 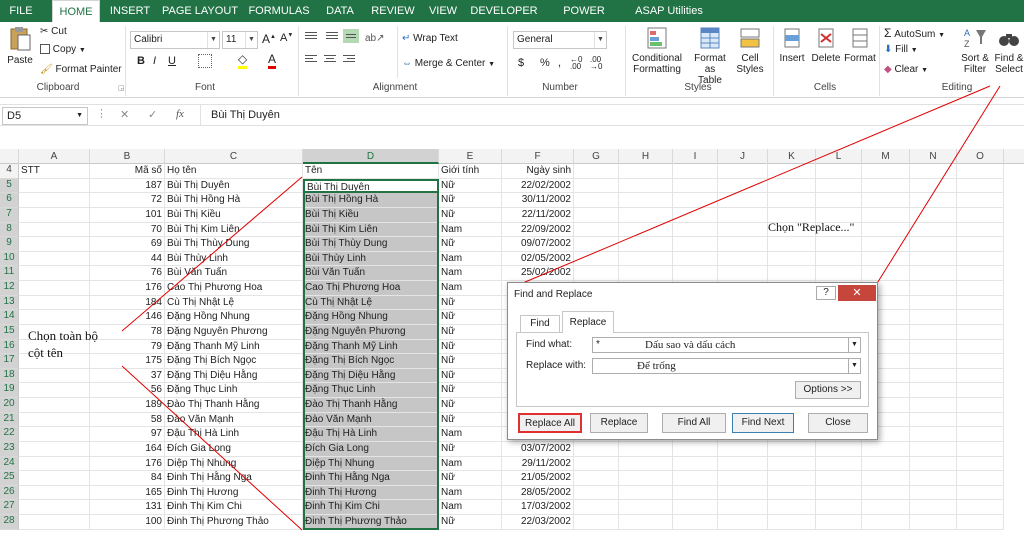 What do you see at coordinates (540, 324) in the screenshot?
I see `tab-find: Find` at bounding box center [540, 324].